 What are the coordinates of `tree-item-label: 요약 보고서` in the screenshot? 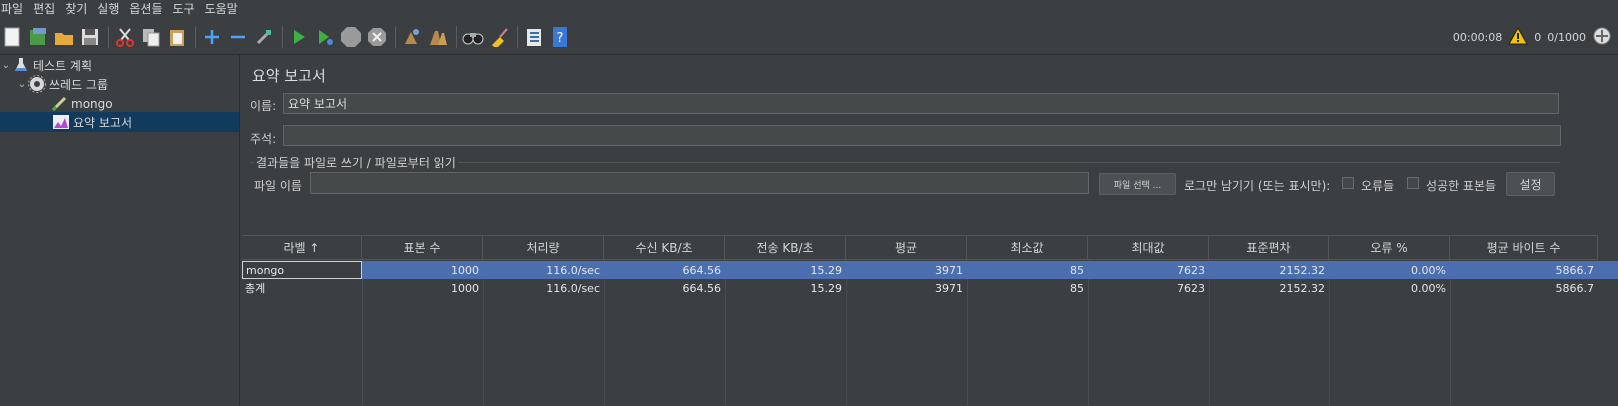 It's located at (103, 122).